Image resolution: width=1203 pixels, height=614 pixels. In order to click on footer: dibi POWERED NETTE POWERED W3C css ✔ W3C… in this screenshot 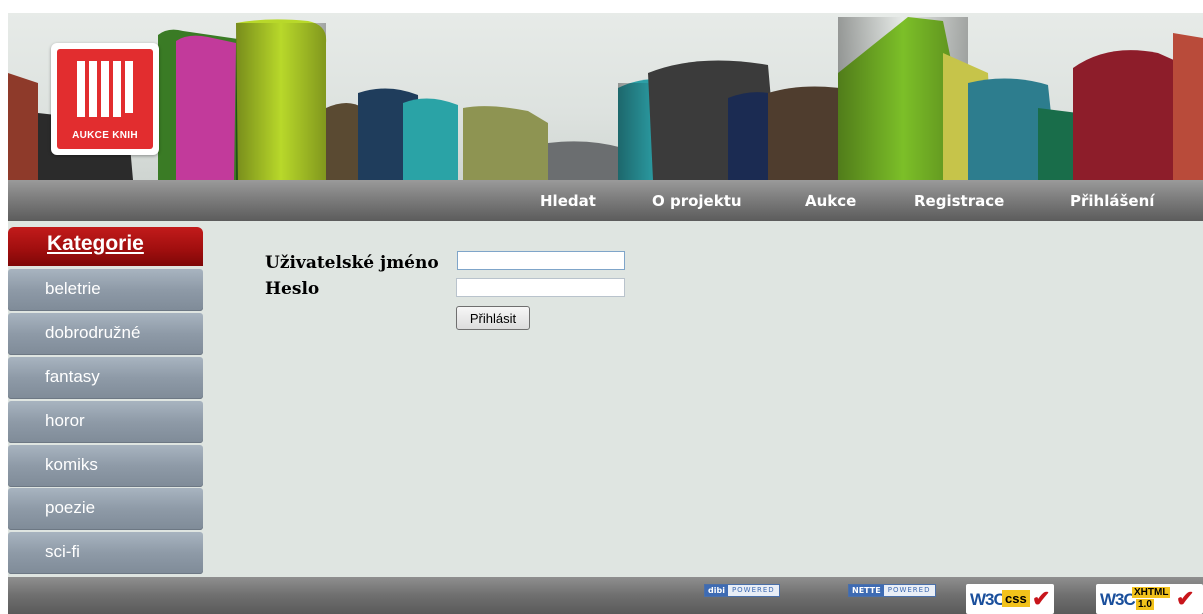, I will do `click(605, 595)`.